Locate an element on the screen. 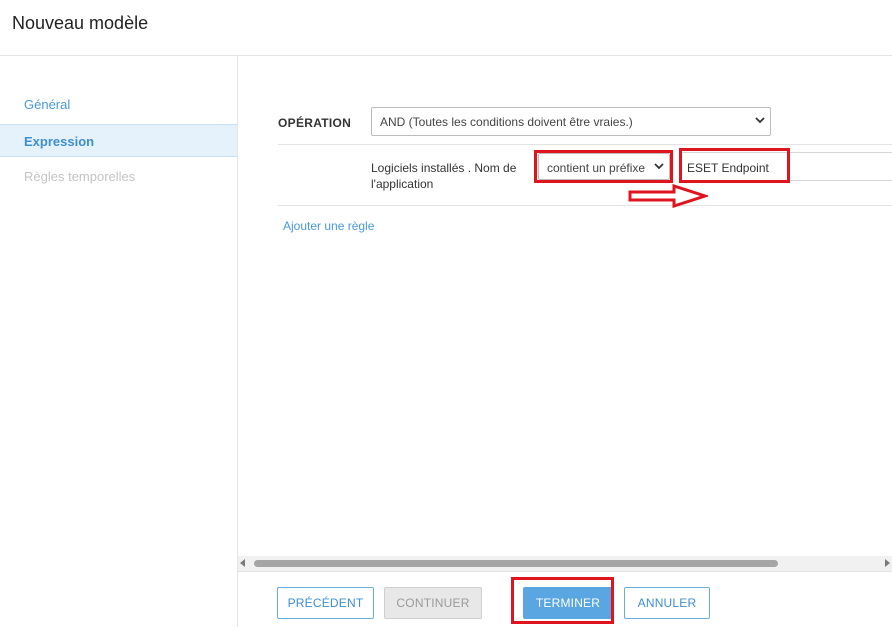 The height and width of the screenshot is (627, 892). sidebar-item-expression: Expression is located at coordinates (118, 140).